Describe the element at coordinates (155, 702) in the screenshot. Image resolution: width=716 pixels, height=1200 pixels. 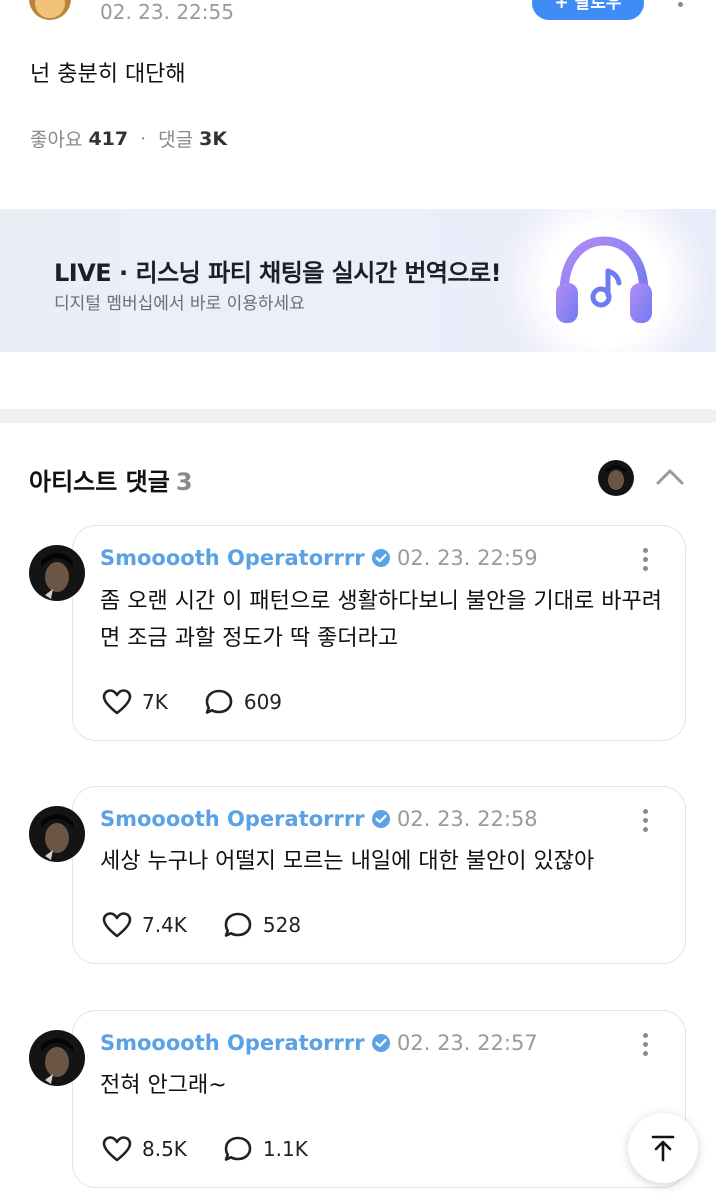
I see `like-count: 7K` at that location.